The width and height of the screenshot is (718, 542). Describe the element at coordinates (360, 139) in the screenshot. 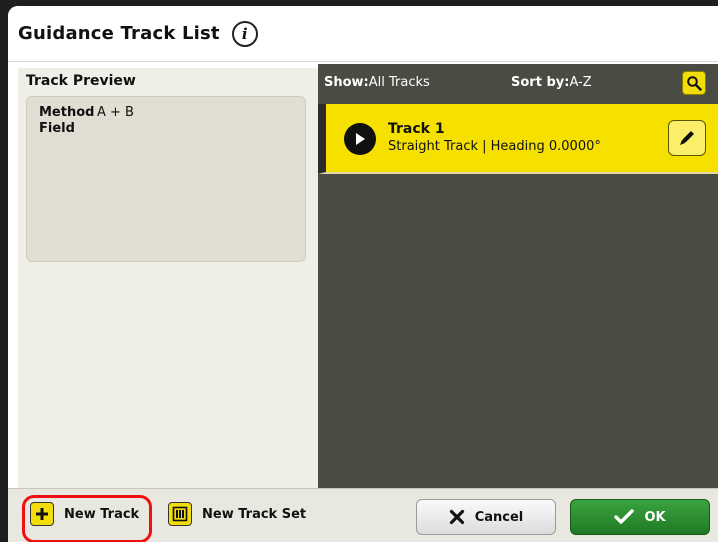

I see `play-arrow-icon` at that location.